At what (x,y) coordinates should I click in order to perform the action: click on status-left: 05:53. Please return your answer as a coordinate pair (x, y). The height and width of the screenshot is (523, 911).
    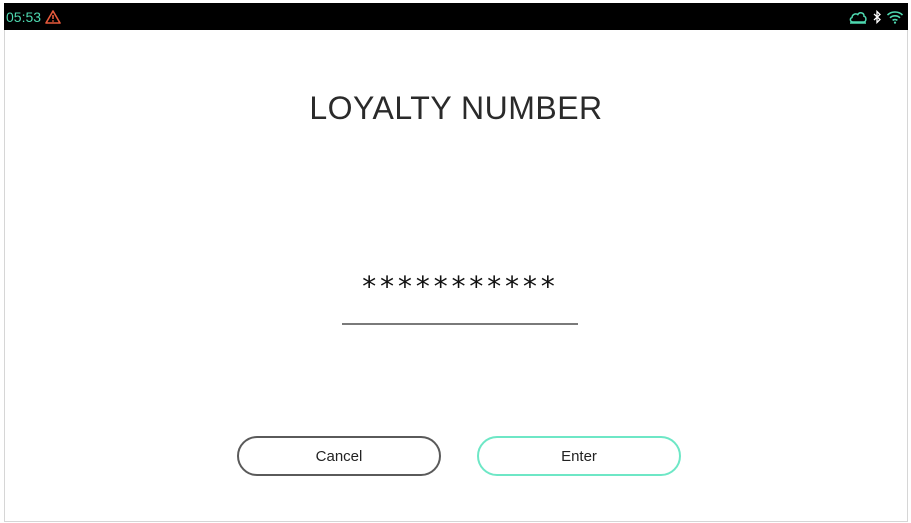
    Looking at the image, I should click on (33, 17).